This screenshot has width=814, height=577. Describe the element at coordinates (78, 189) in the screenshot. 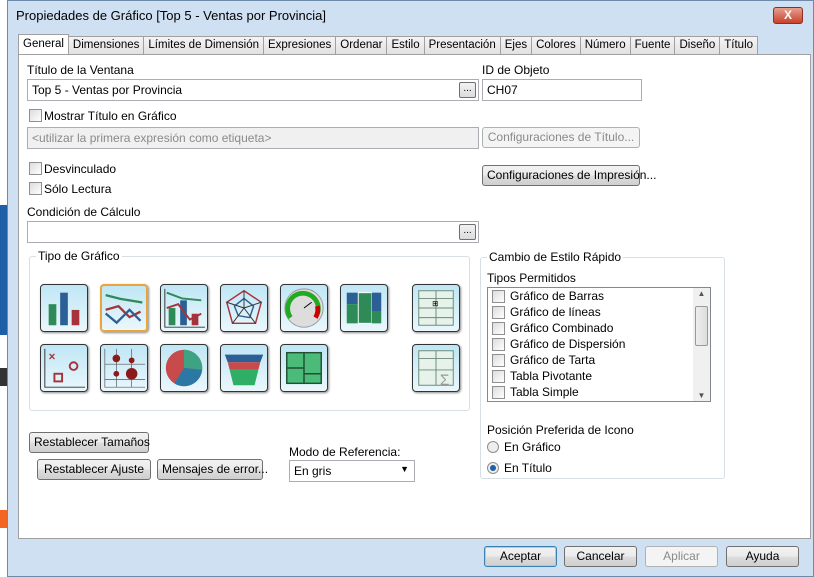

I see `read-only-label: Sólo Lectura` at that location.